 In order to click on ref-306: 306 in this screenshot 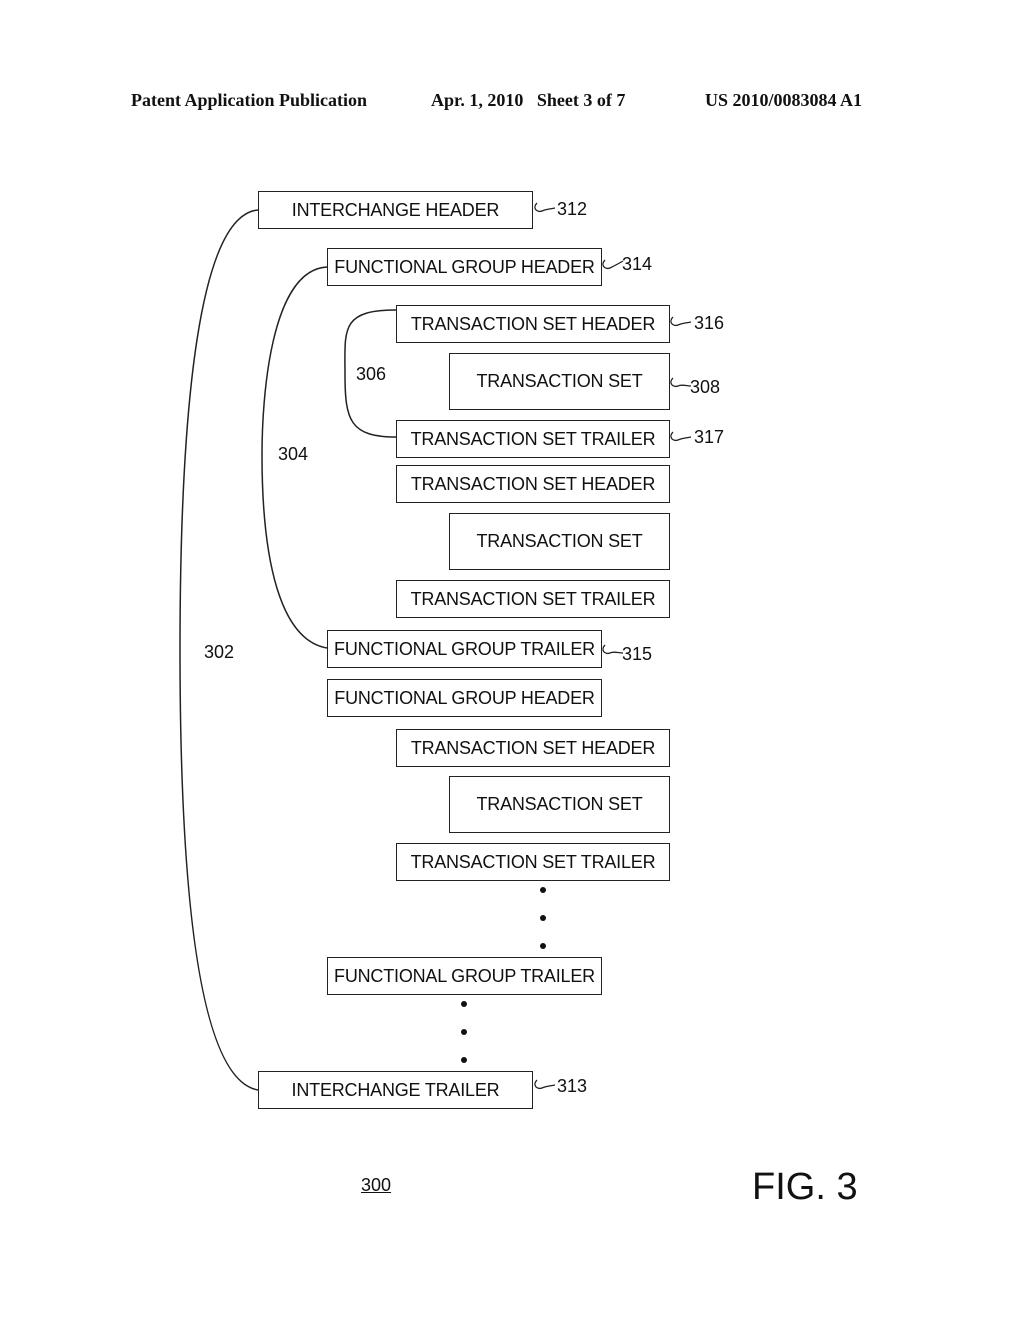, I will do `click(371, 374)`.